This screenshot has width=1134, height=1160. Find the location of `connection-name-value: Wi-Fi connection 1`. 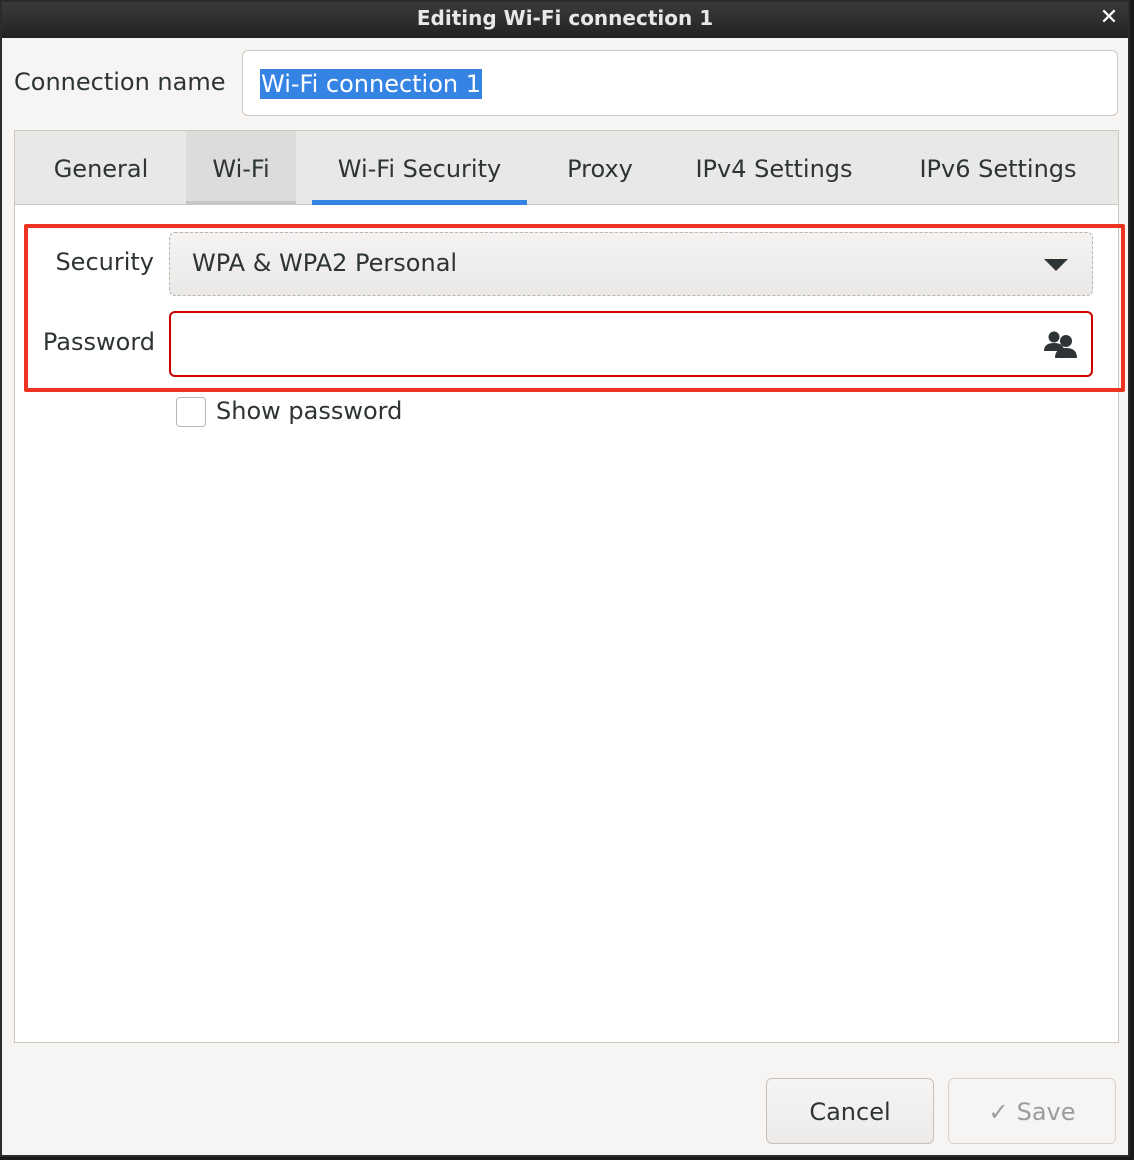

connection-name-value: Wi-Fi connection 1 is located at coordinates (371, 84).